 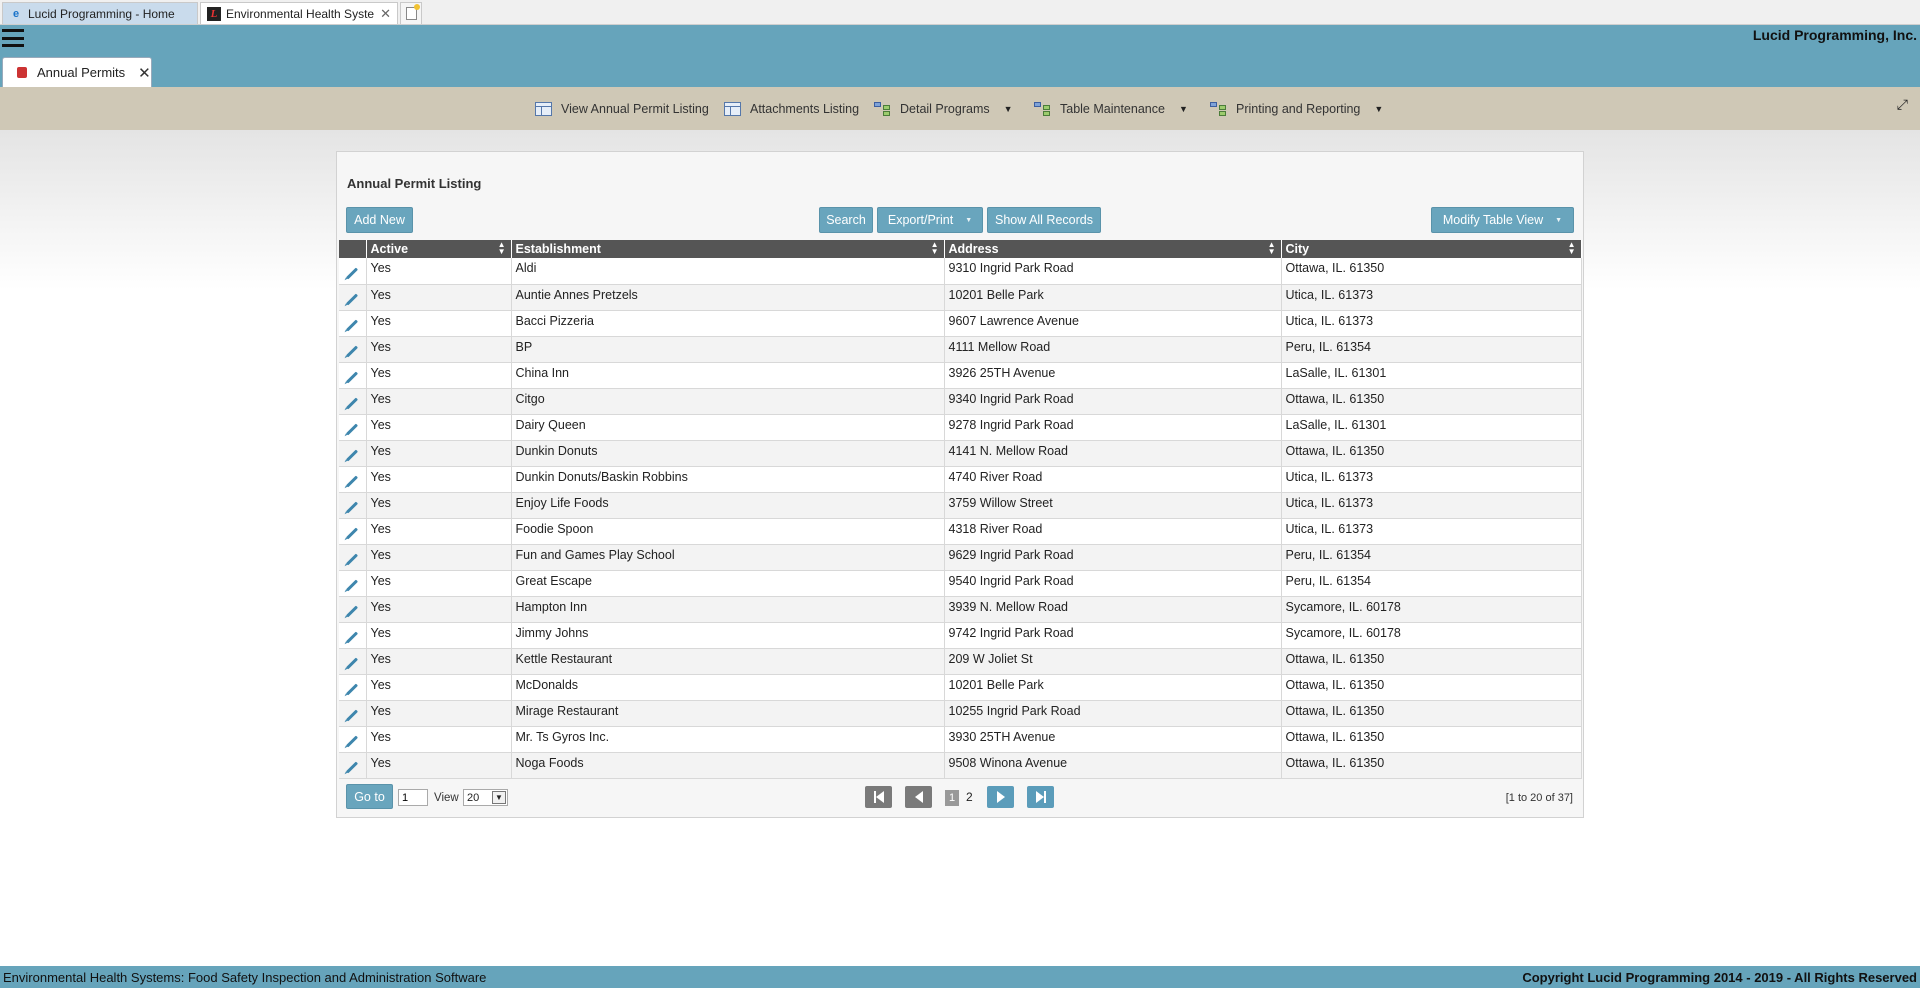 What do you see at coordinates (960, 349) in the screenshot?
I see `table-row: Yes BP 4111 Mellow Road Peru, IL. 61354` at bounding box center [960, 349].